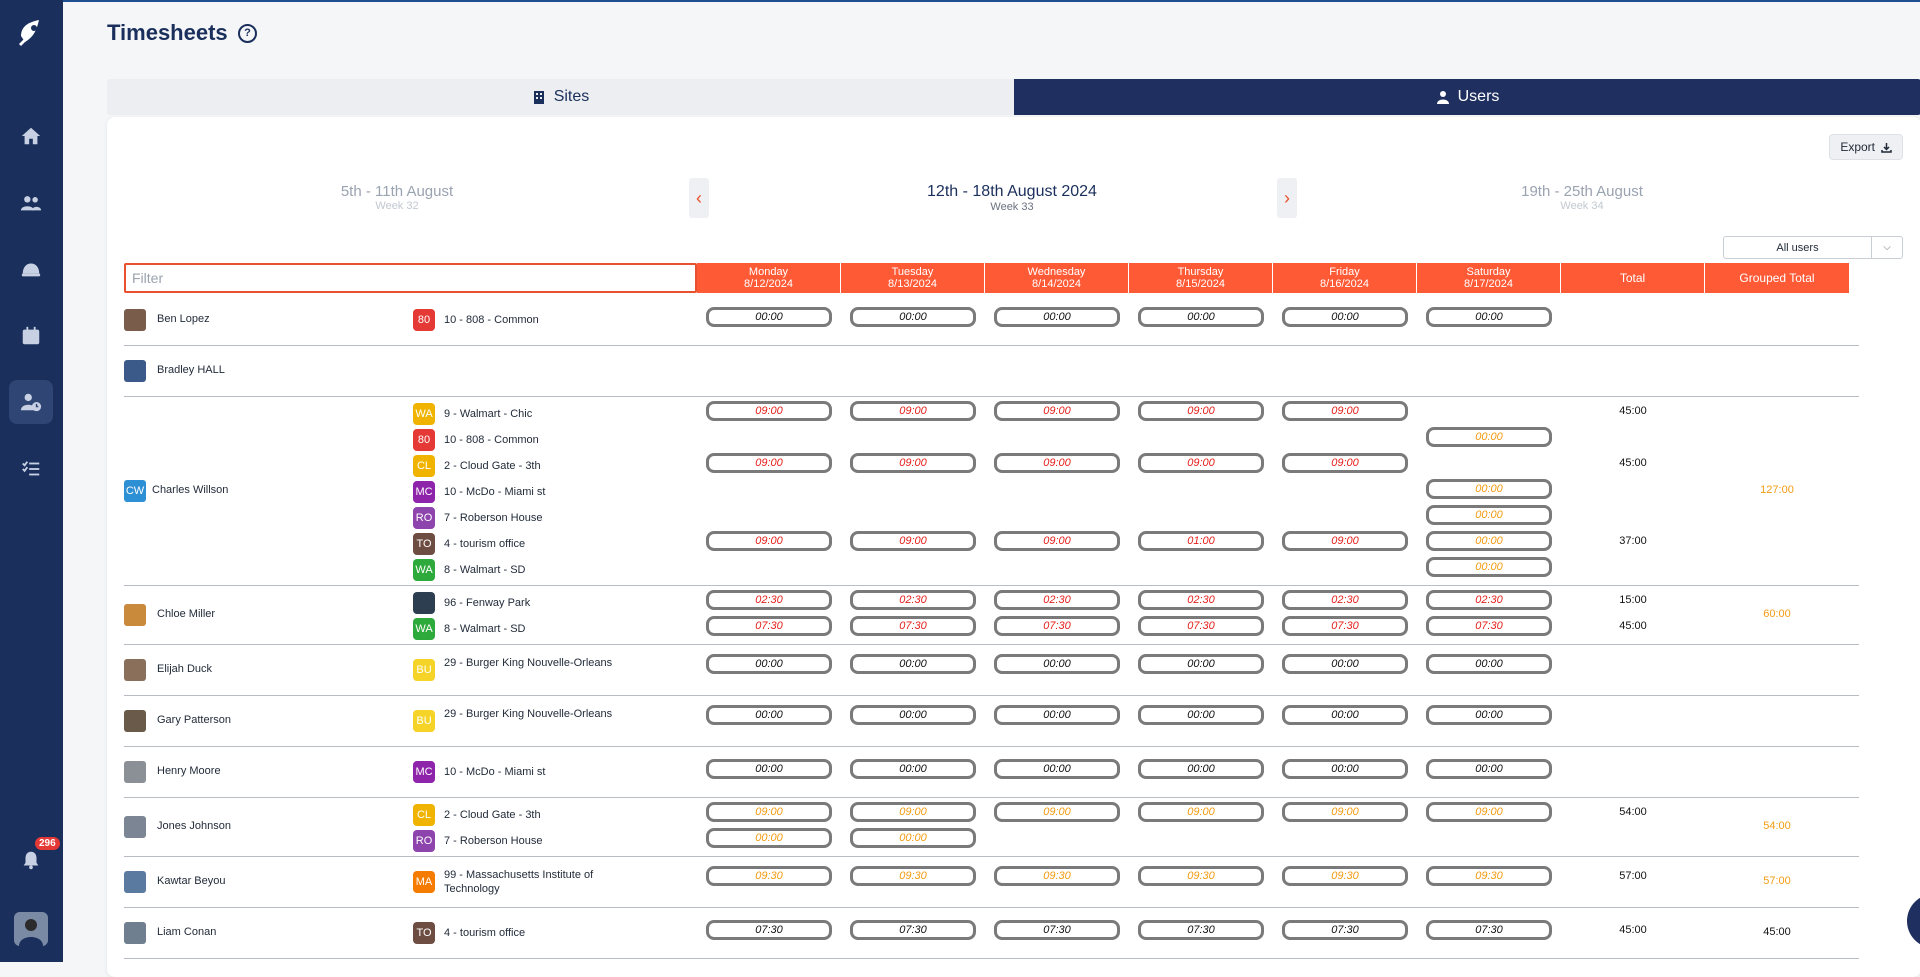  What do you see at coordinates (189, 771) in the screenshot?
I see `person-name: Henry Moore` at bounding box center [189, 771].